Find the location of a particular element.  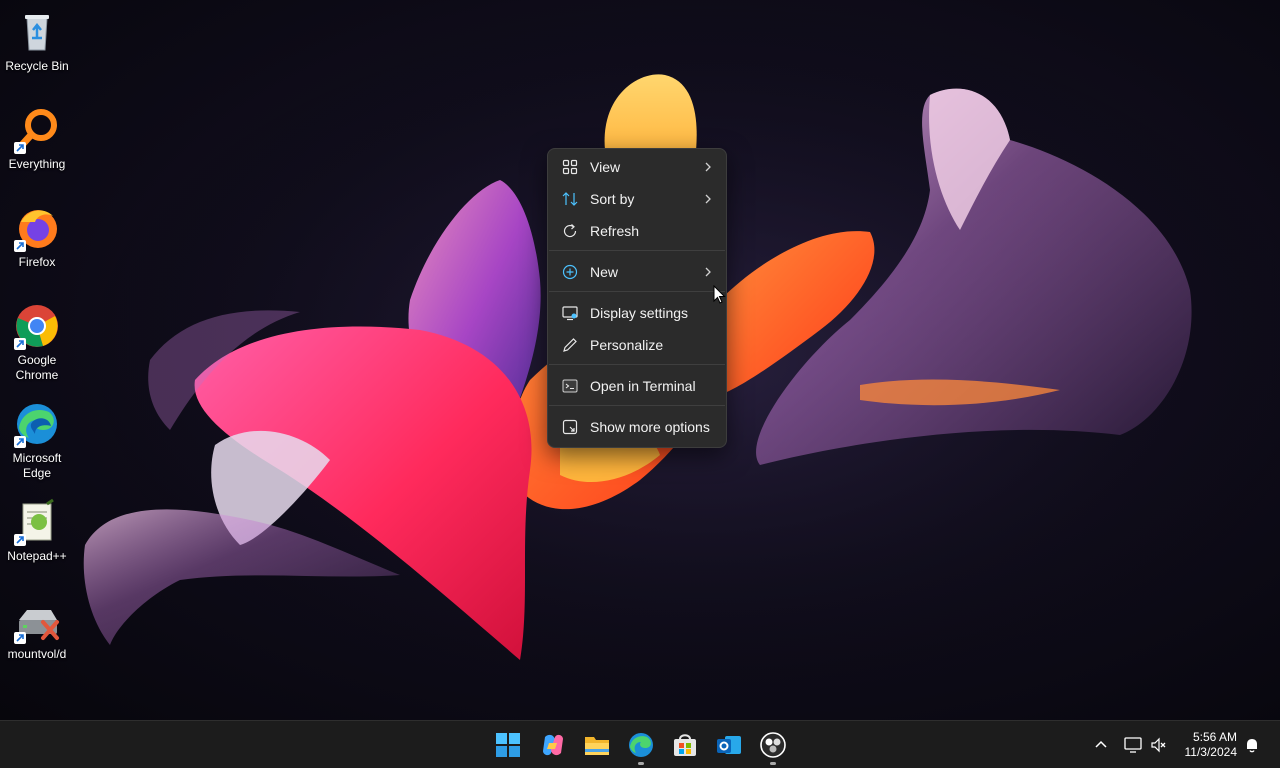

desktop-icon-microsoft-edge: Microsoft Edge is located at coordinates (37, 440).